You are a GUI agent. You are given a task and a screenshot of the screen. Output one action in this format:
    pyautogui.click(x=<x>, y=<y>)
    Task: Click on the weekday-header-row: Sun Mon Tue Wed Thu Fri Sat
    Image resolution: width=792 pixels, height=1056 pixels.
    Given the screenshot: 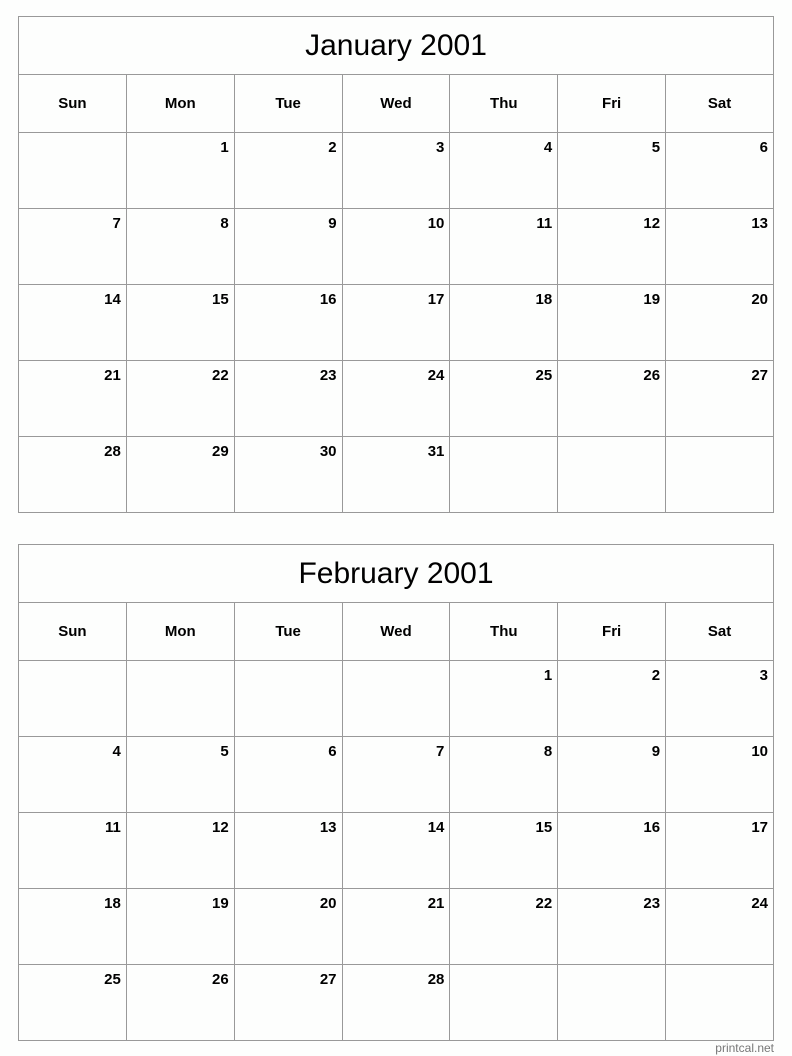 What is the action you would take?
    pyautogui.click(x=396, y=103)
    